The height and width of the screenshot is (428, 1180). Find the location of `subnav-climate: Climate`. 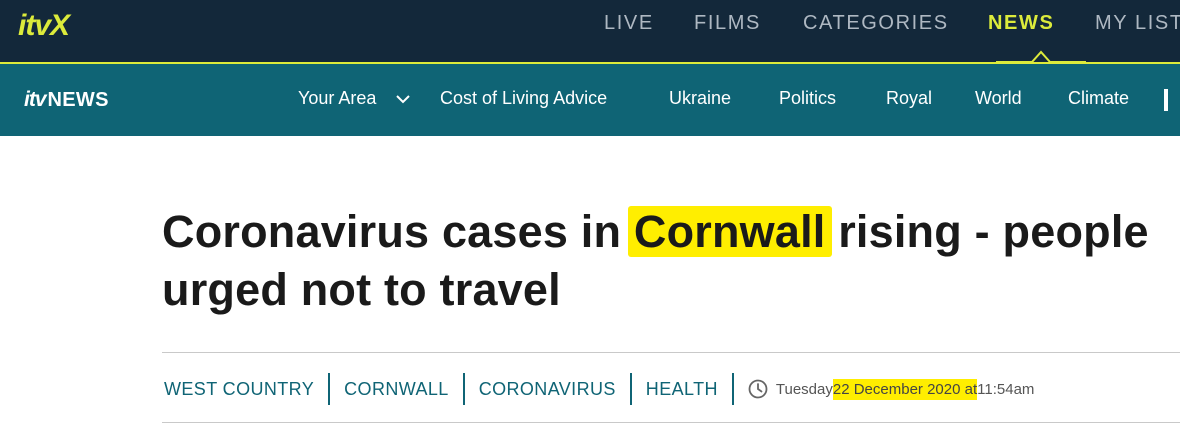

subnav-climate: Climate is located at coordinates (1098, 98).